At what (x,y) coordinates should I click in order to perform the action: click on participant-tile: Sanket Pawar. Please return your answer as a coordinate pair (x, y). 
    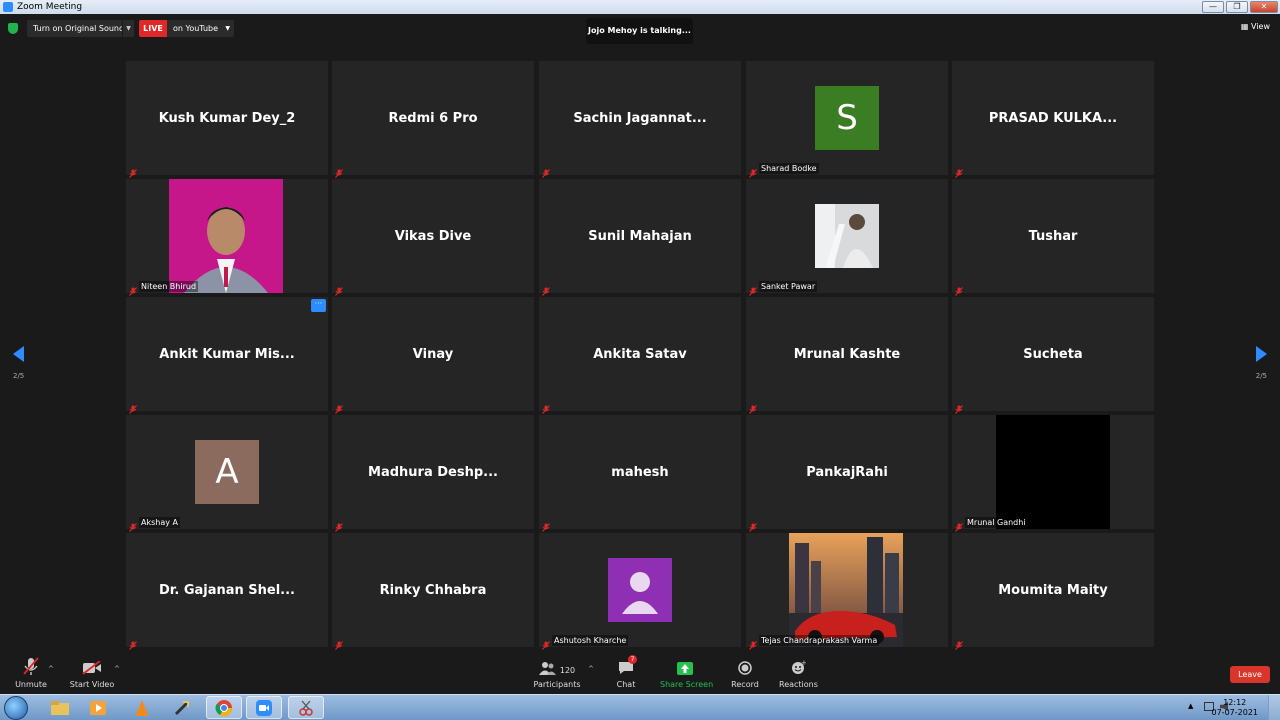
    Looking at the image, I should click on (847, 237).